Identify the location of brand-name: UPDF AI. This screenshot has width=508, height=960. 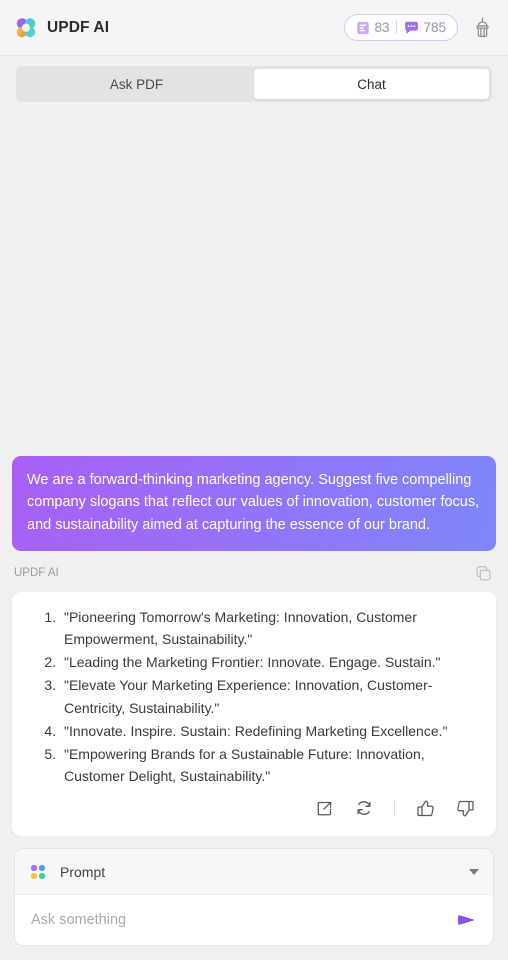
(78, 27).